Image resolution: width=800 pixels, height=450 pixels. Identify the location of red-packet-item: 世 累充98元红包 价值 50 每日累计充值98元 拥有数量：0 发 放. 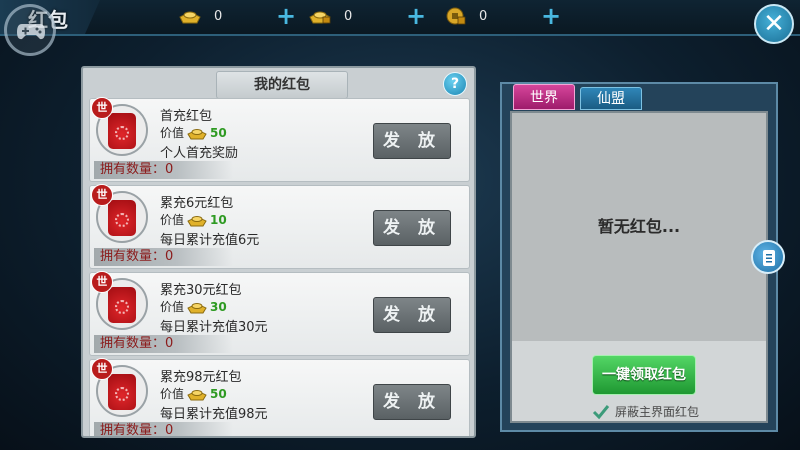
(279, 398).